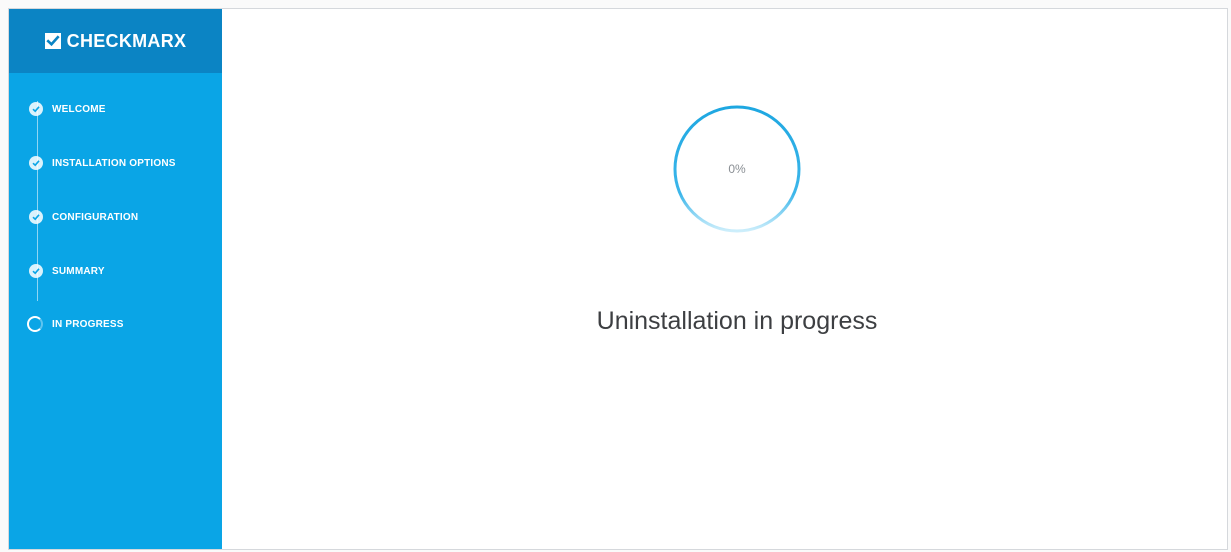 This screenshot has width=1231, height=552. Describe the element at coordinates (95, 217) in the screenshot. I see `step-label: CONFIGURATION` at that location.